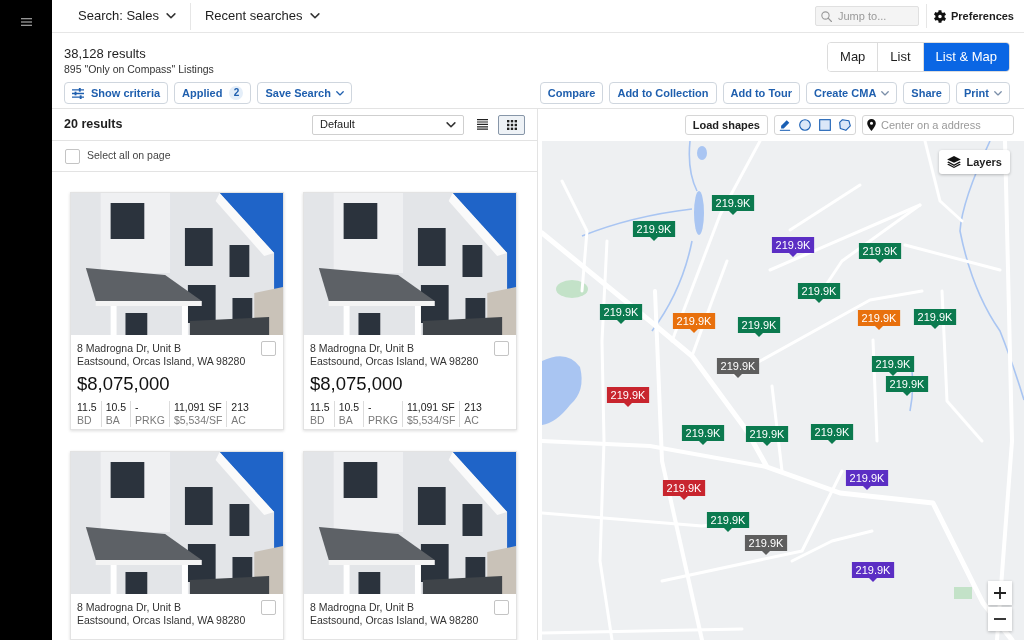  I want to click on results-count: 38,128 results, so click(105, 54).